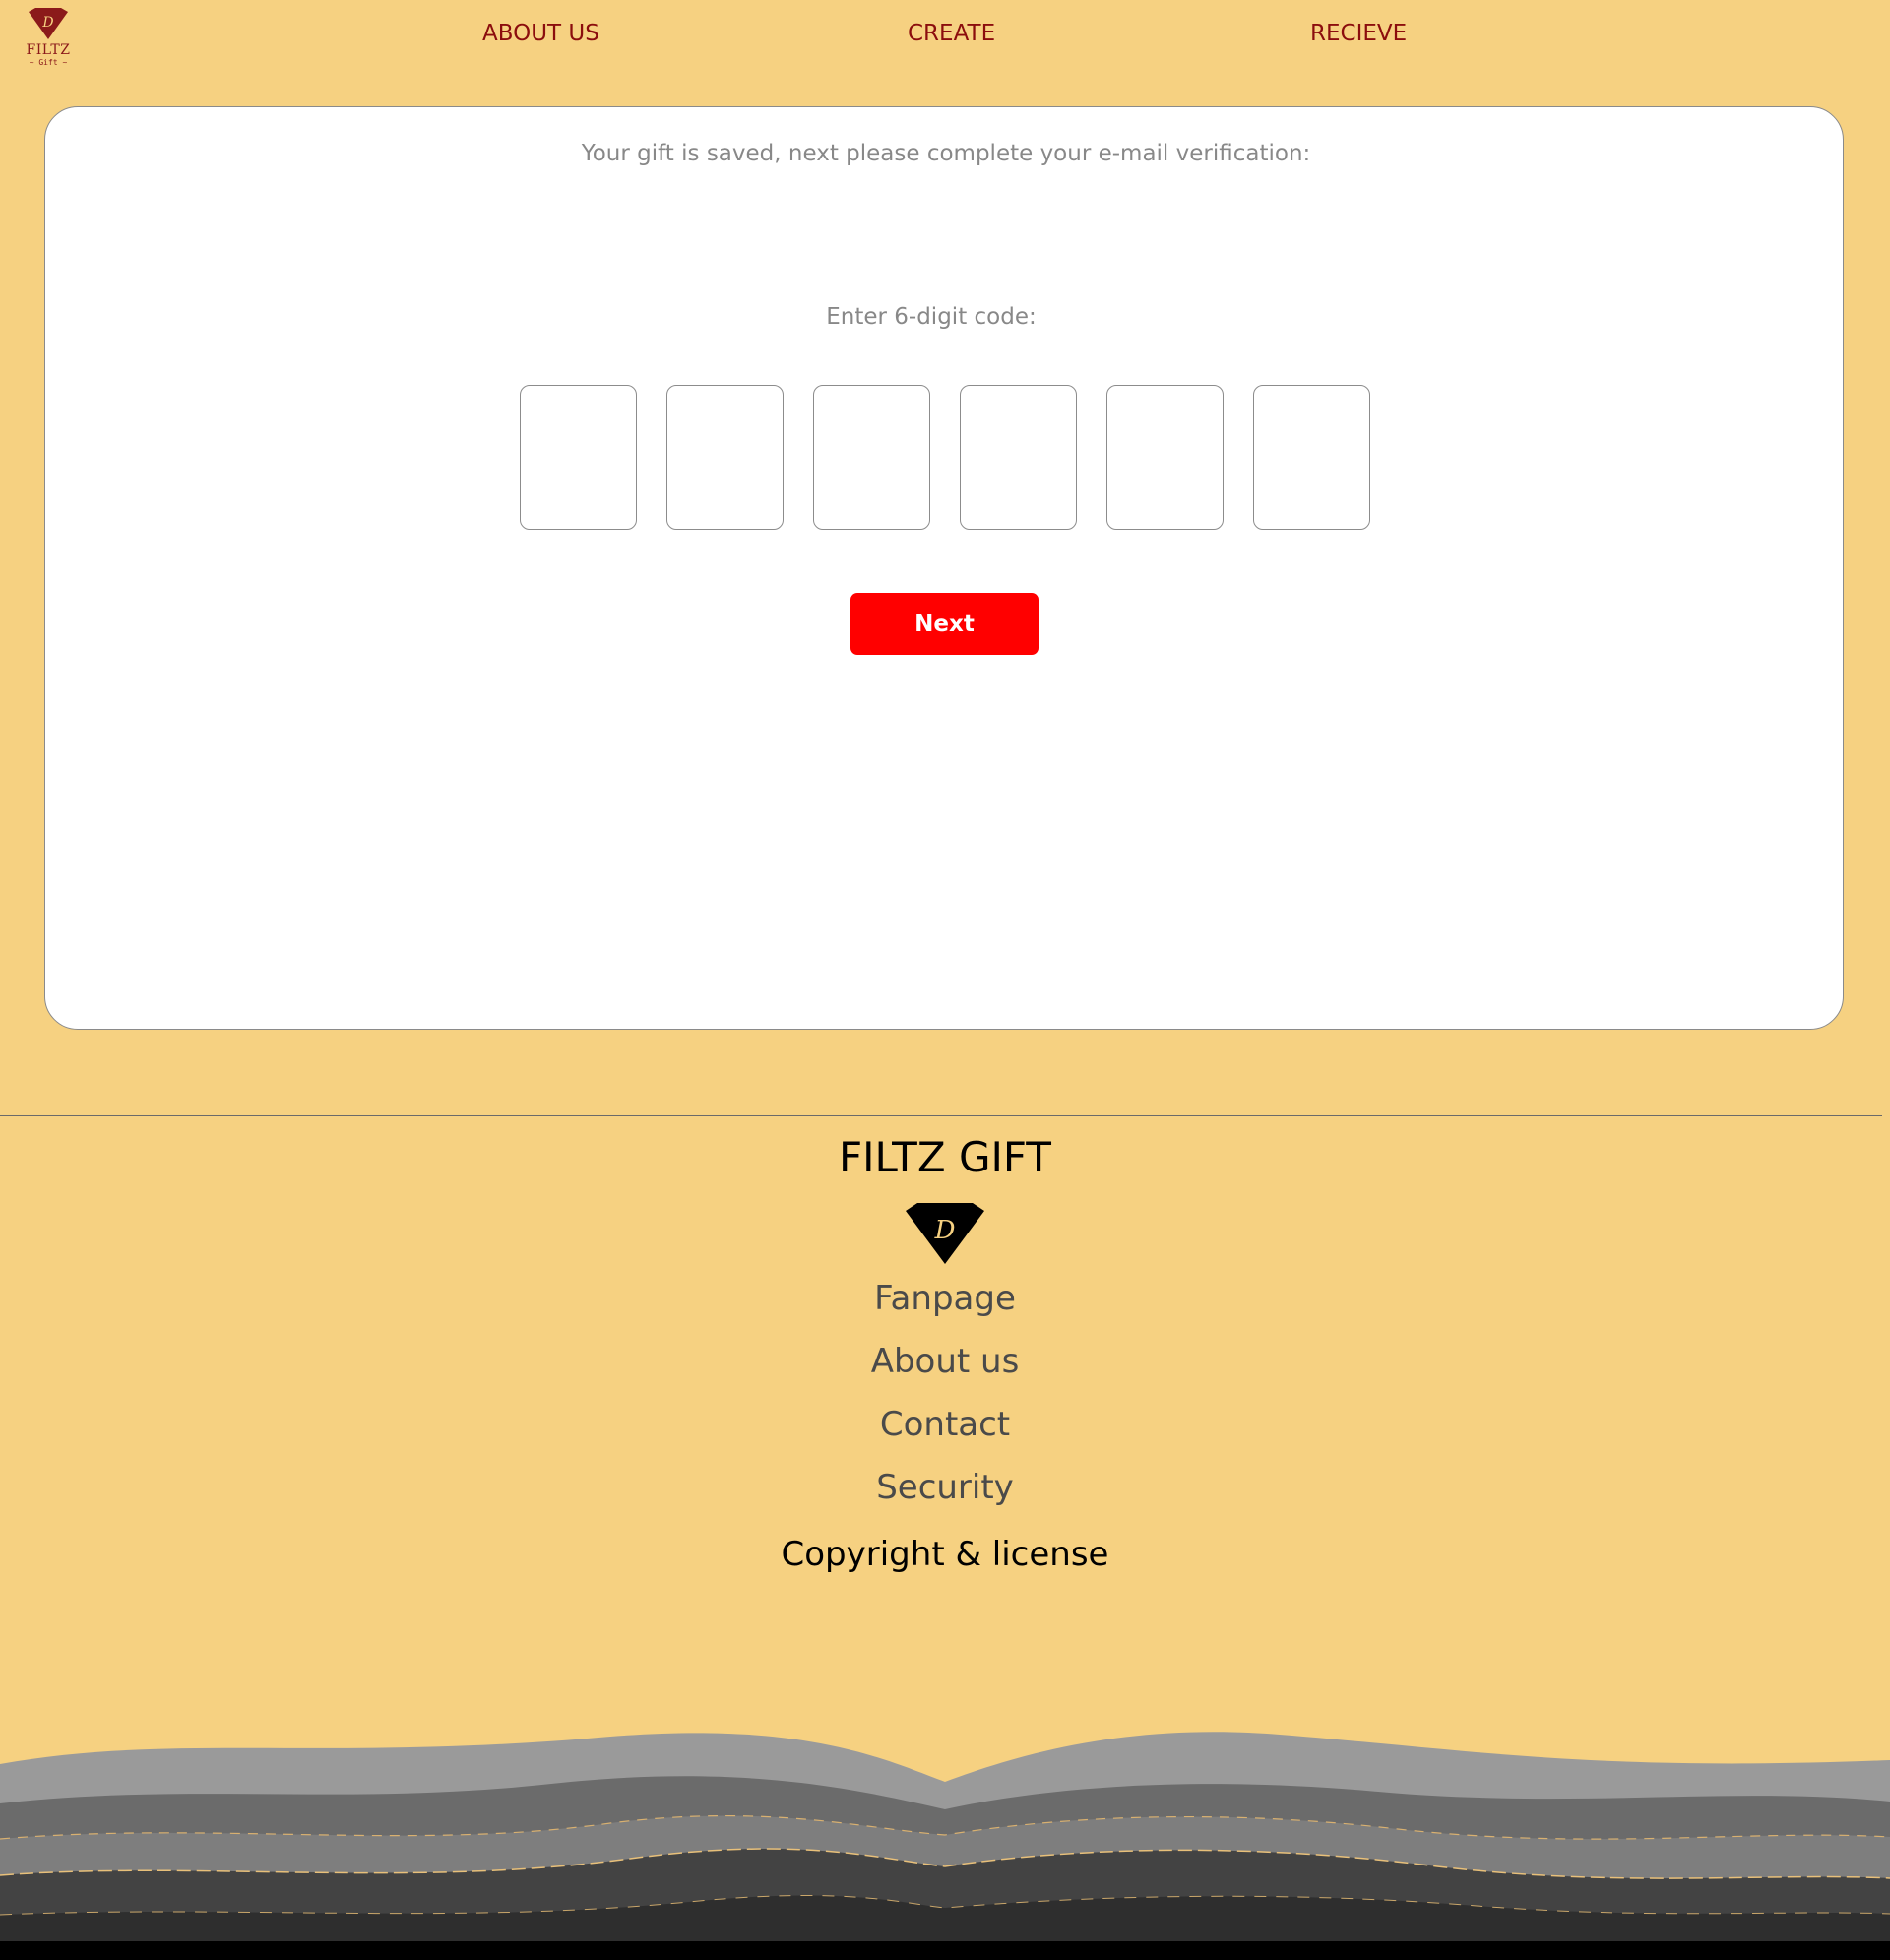  What do you see at coordinates (944, 624) in the screenshot?
I see `next-button: Next` at bounding box center [944, 624].